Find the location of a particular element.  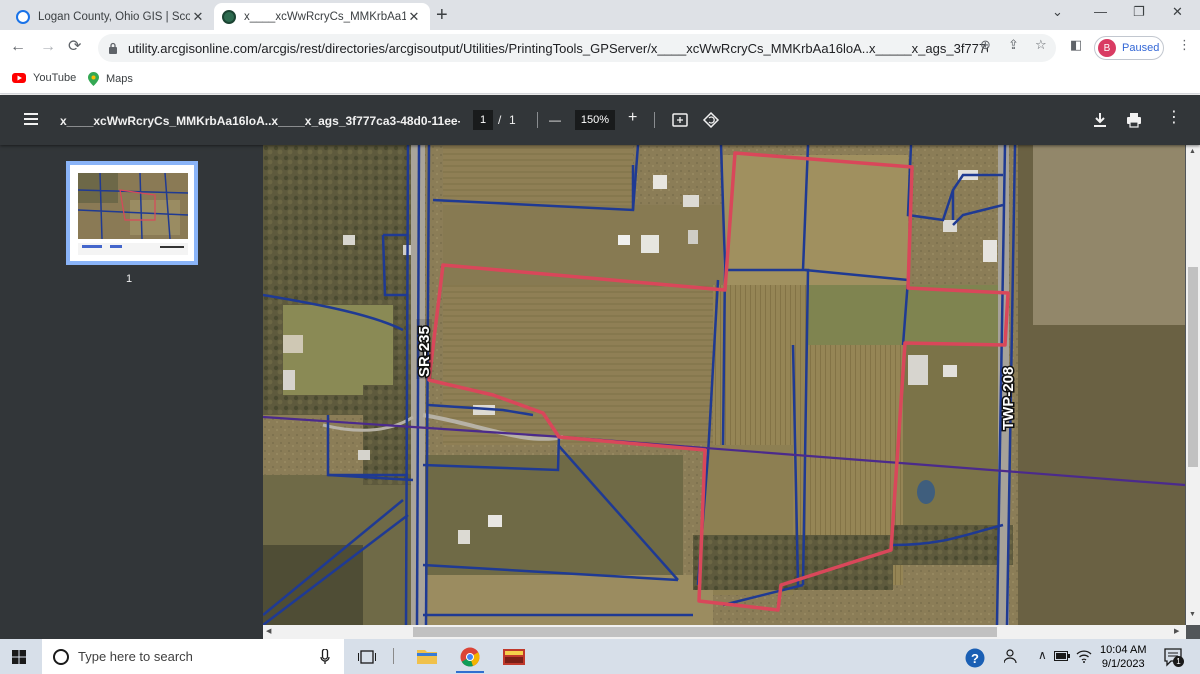

help-icon: ? is located at coordinates (975, 658).